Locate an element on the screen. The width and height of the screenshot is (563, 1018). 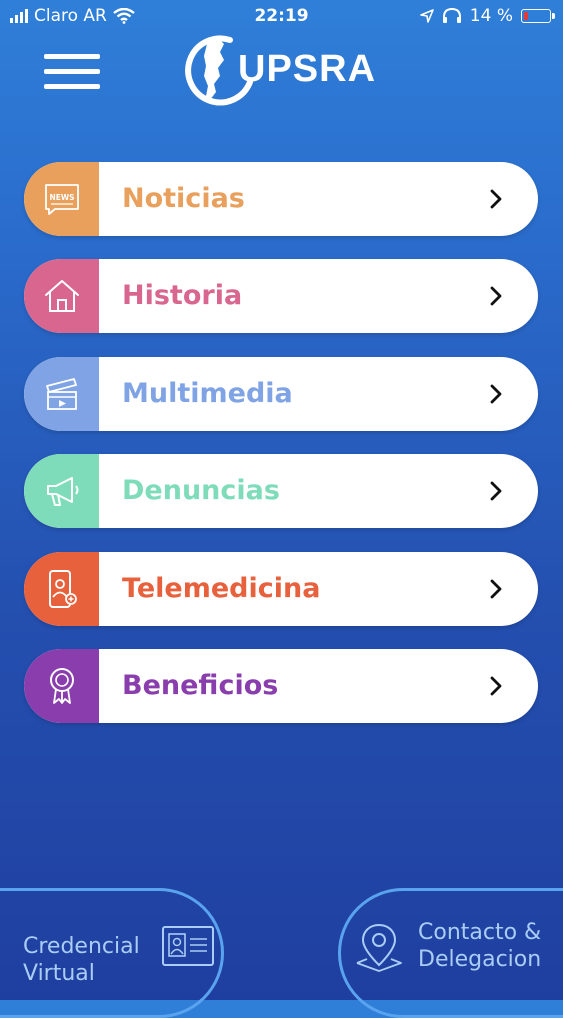
logo-text: UPSRA is located at coordinates (307, 69).